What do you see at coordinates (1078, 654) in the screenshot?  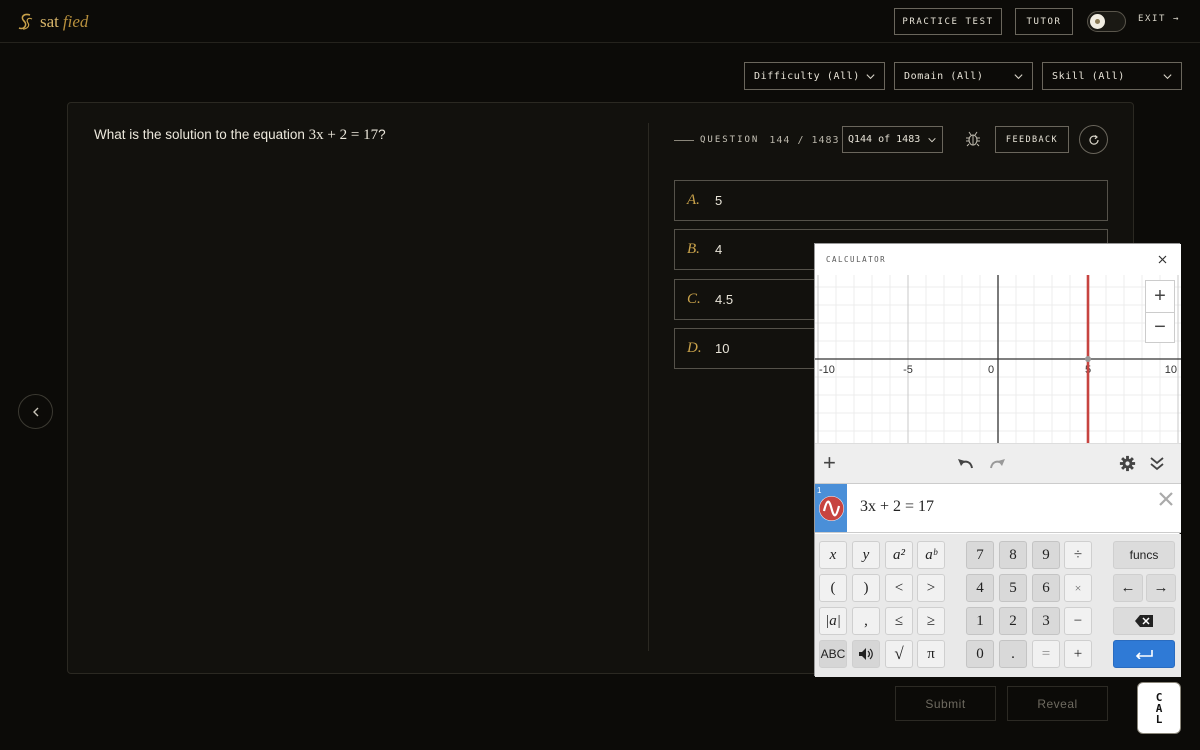 I see `key-plus: +` at bounding box center [1078, 654].